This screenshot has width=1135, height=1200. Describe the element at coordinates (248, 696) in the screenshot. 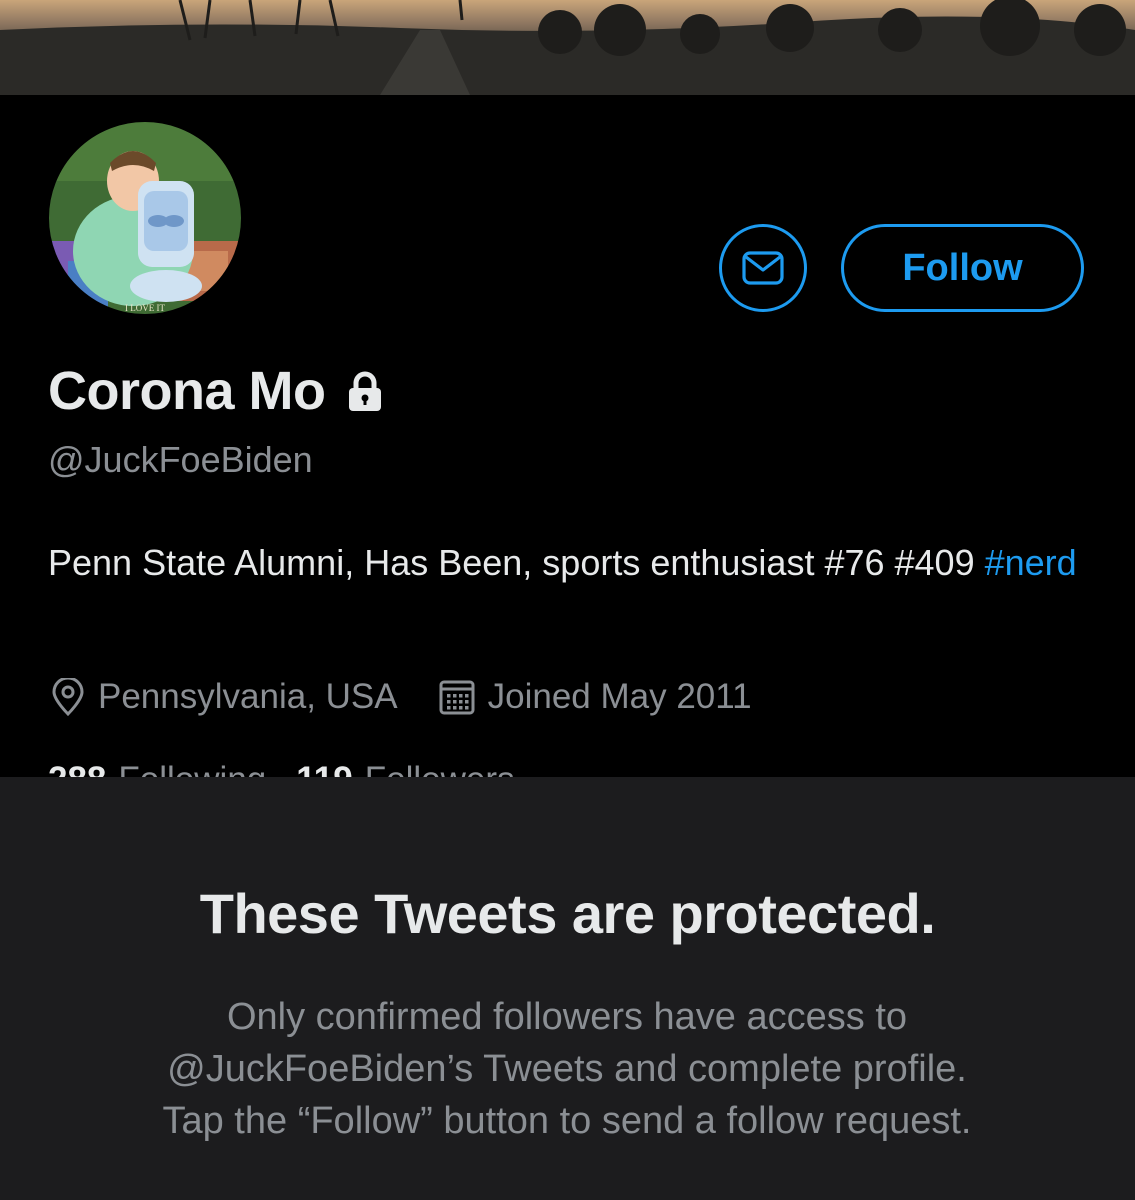

I see `location-text: Pennsylvania, USA` at that location.